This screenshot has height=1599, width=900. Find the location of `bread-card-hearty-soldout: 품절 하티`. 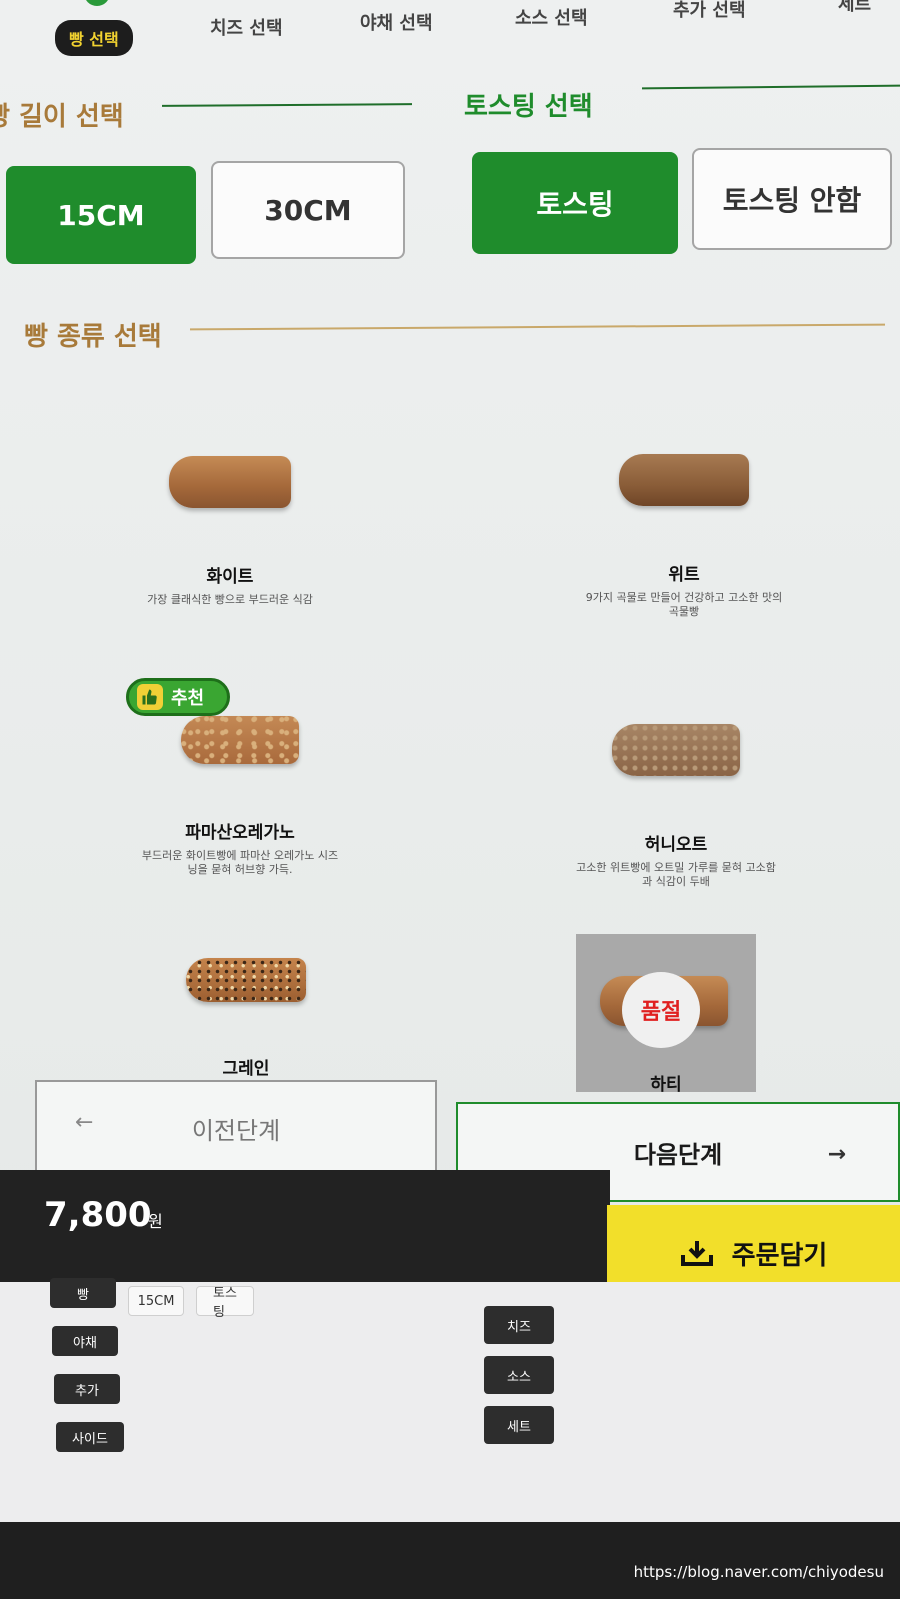

bread-card-hearty-soldout: 품절 하티 is located at coordinates (666, 1014).